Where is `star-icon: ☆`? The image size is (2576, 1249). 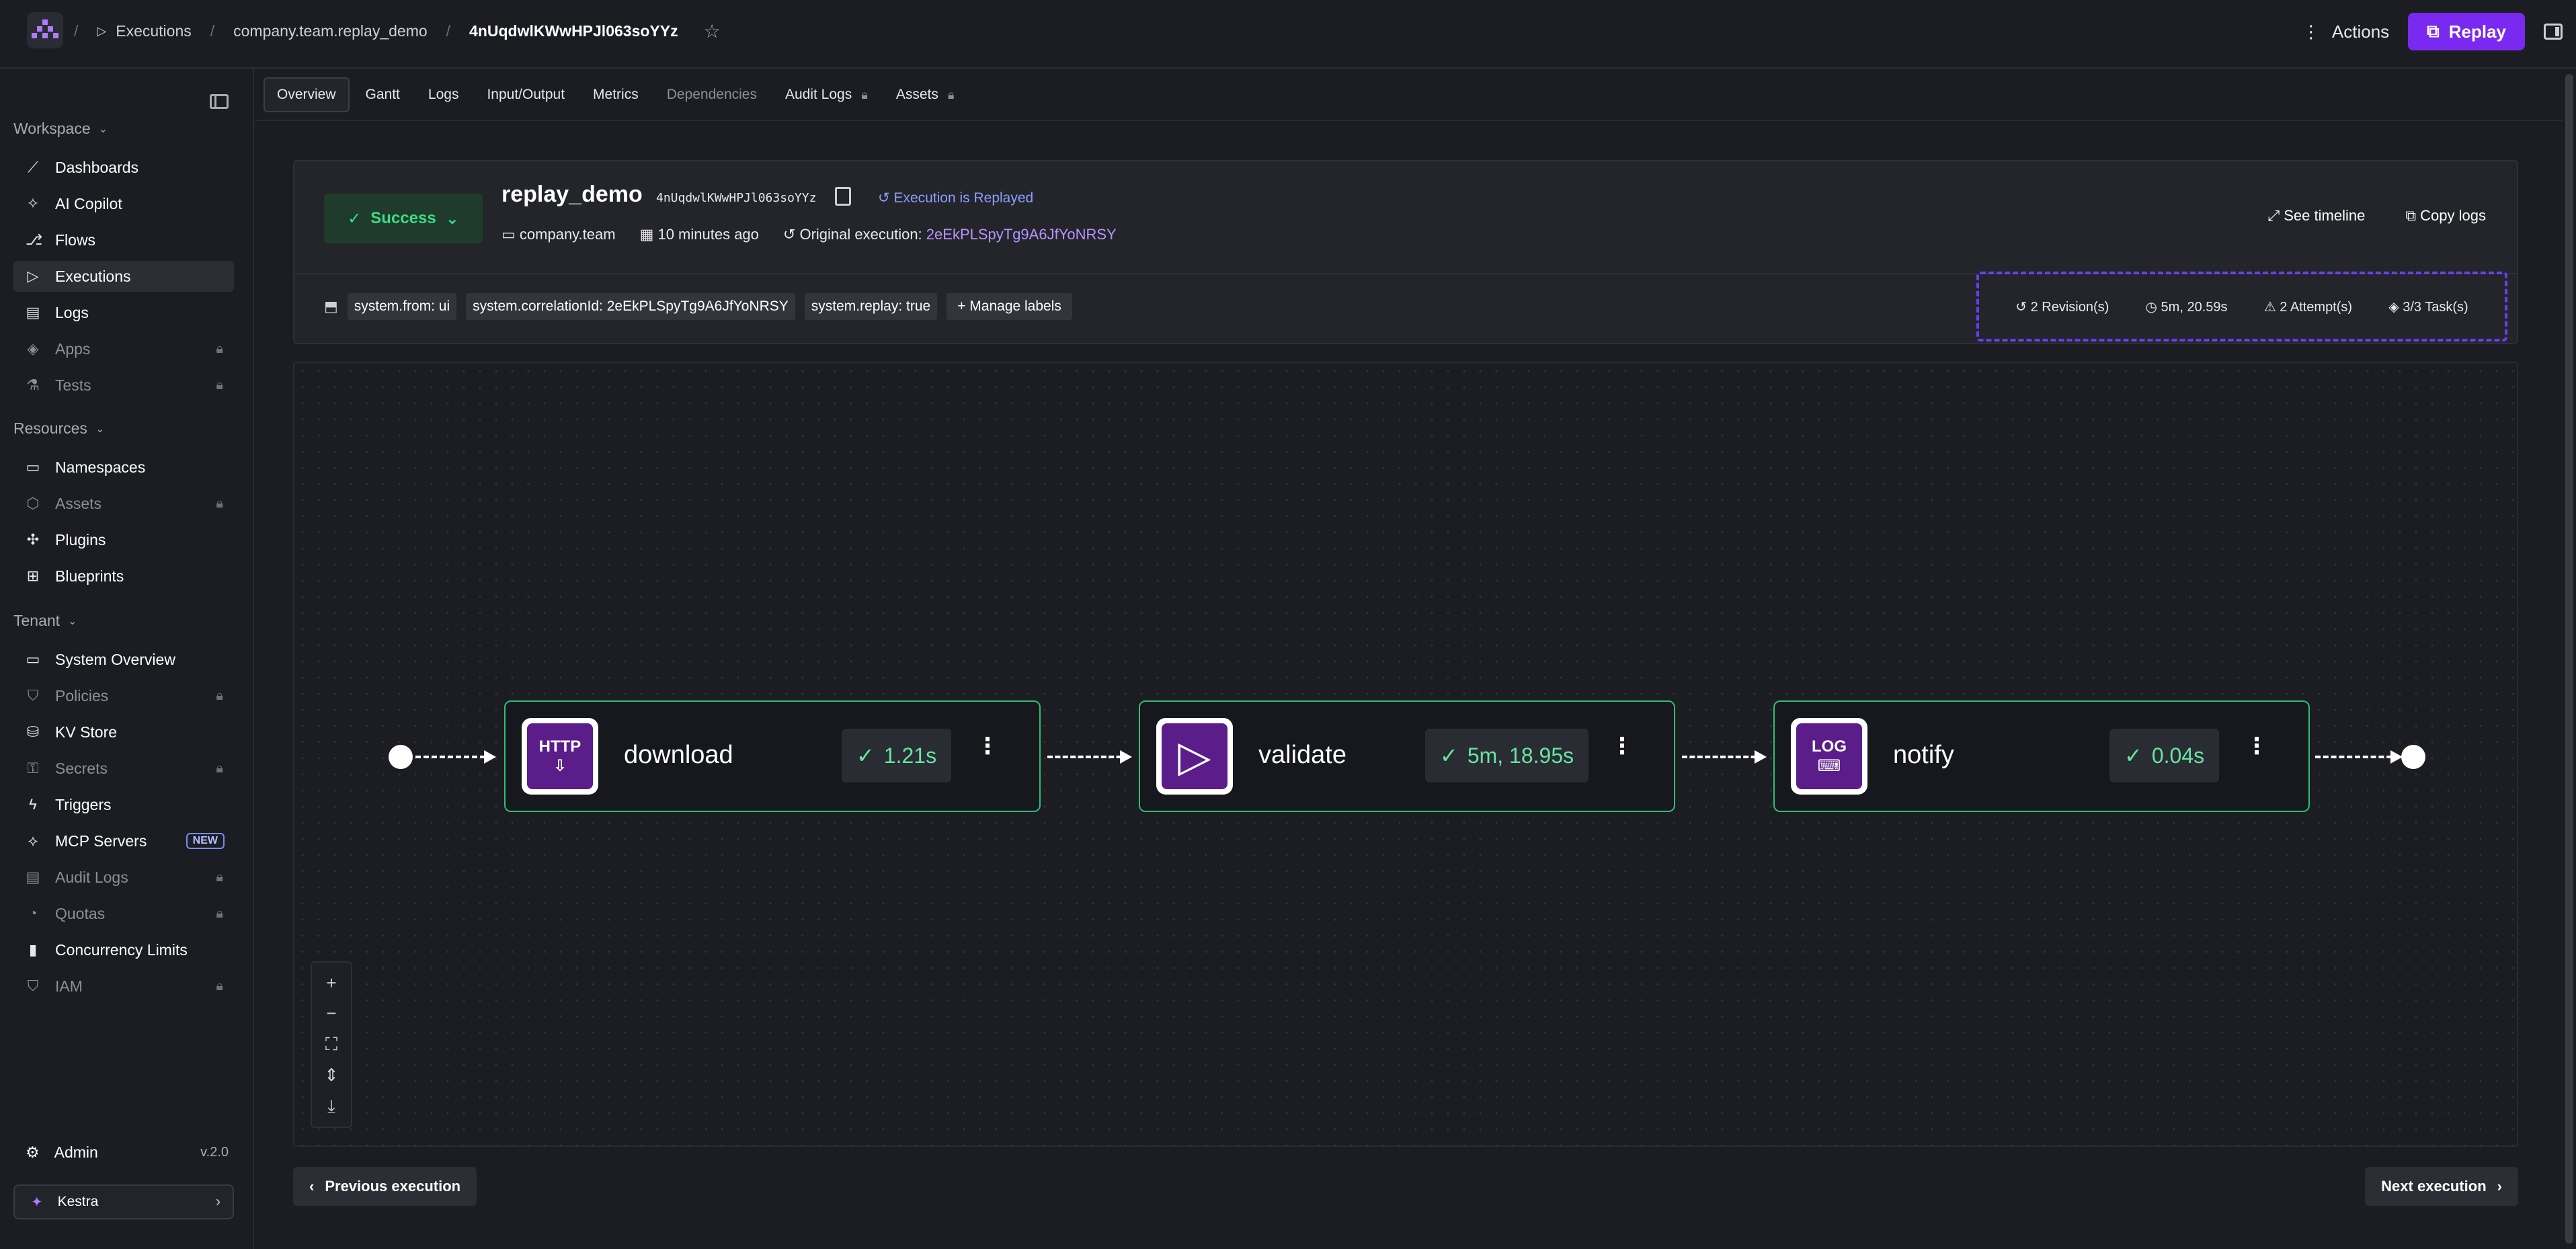
star-icon: ☆ is located at coordinates (712, 31).